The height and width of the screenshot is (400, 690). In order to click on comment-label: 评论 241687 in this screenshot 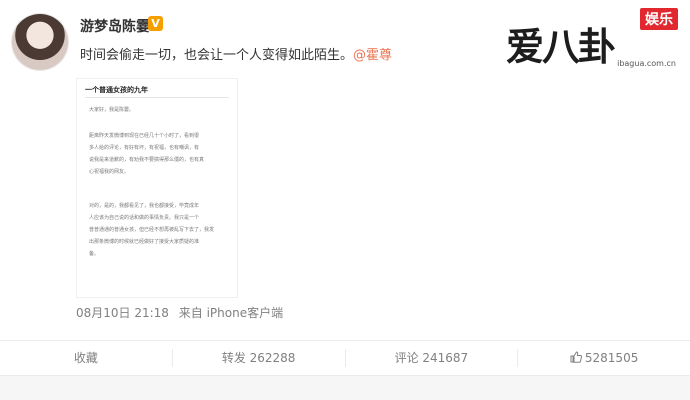, I will do `click(431, 358)`.